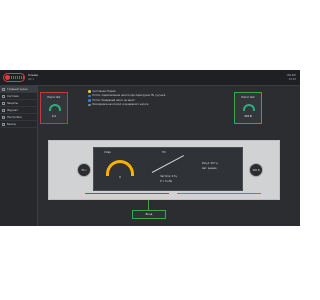  Describe the element at coordinates (54, 97) in the screenshot. I see `pump-1-title: Насос №1` at that location.